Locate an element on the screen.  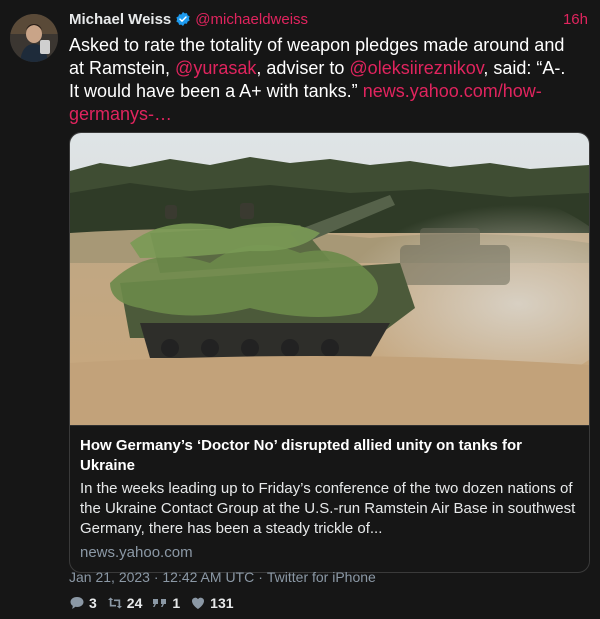
like-button: 131 is located at coordinates (212, 603).